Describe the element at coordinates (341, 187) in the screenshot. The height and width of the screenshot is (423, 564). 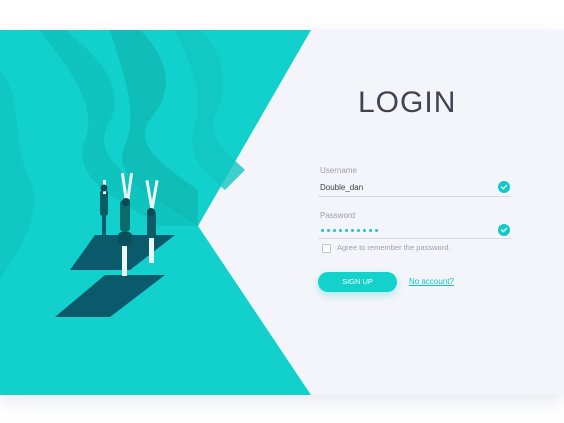
I see `username-field: Double_dan` at that location.